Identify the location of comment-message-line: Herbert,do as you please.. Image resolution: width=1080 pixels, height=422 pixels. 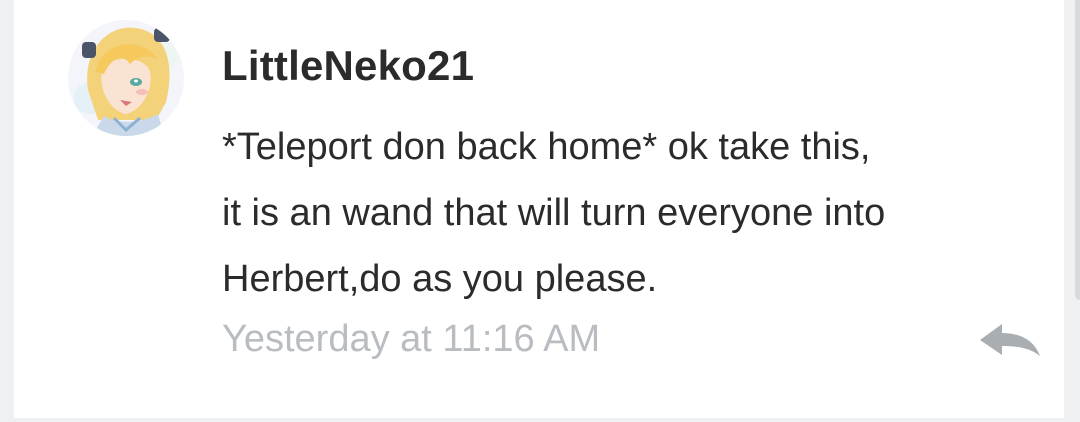
(440, 279).